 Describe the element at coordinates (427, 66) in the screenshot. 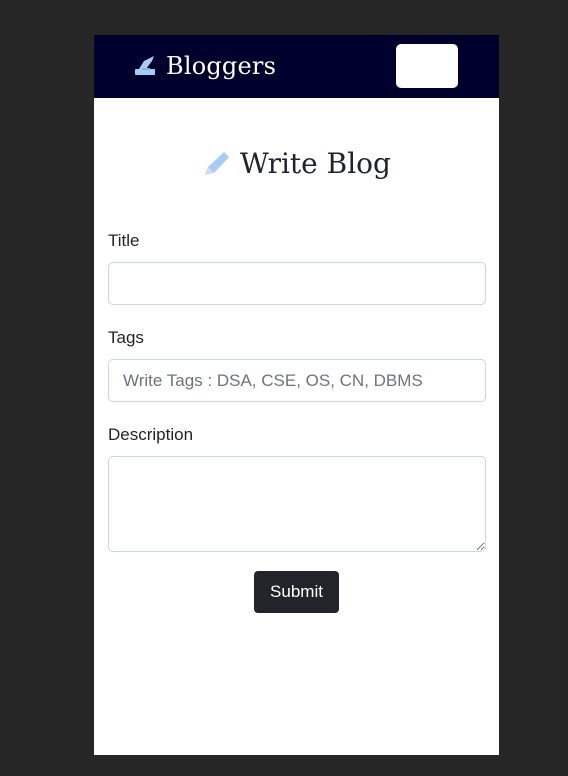

I see `navbar-toggle-button` at that location.